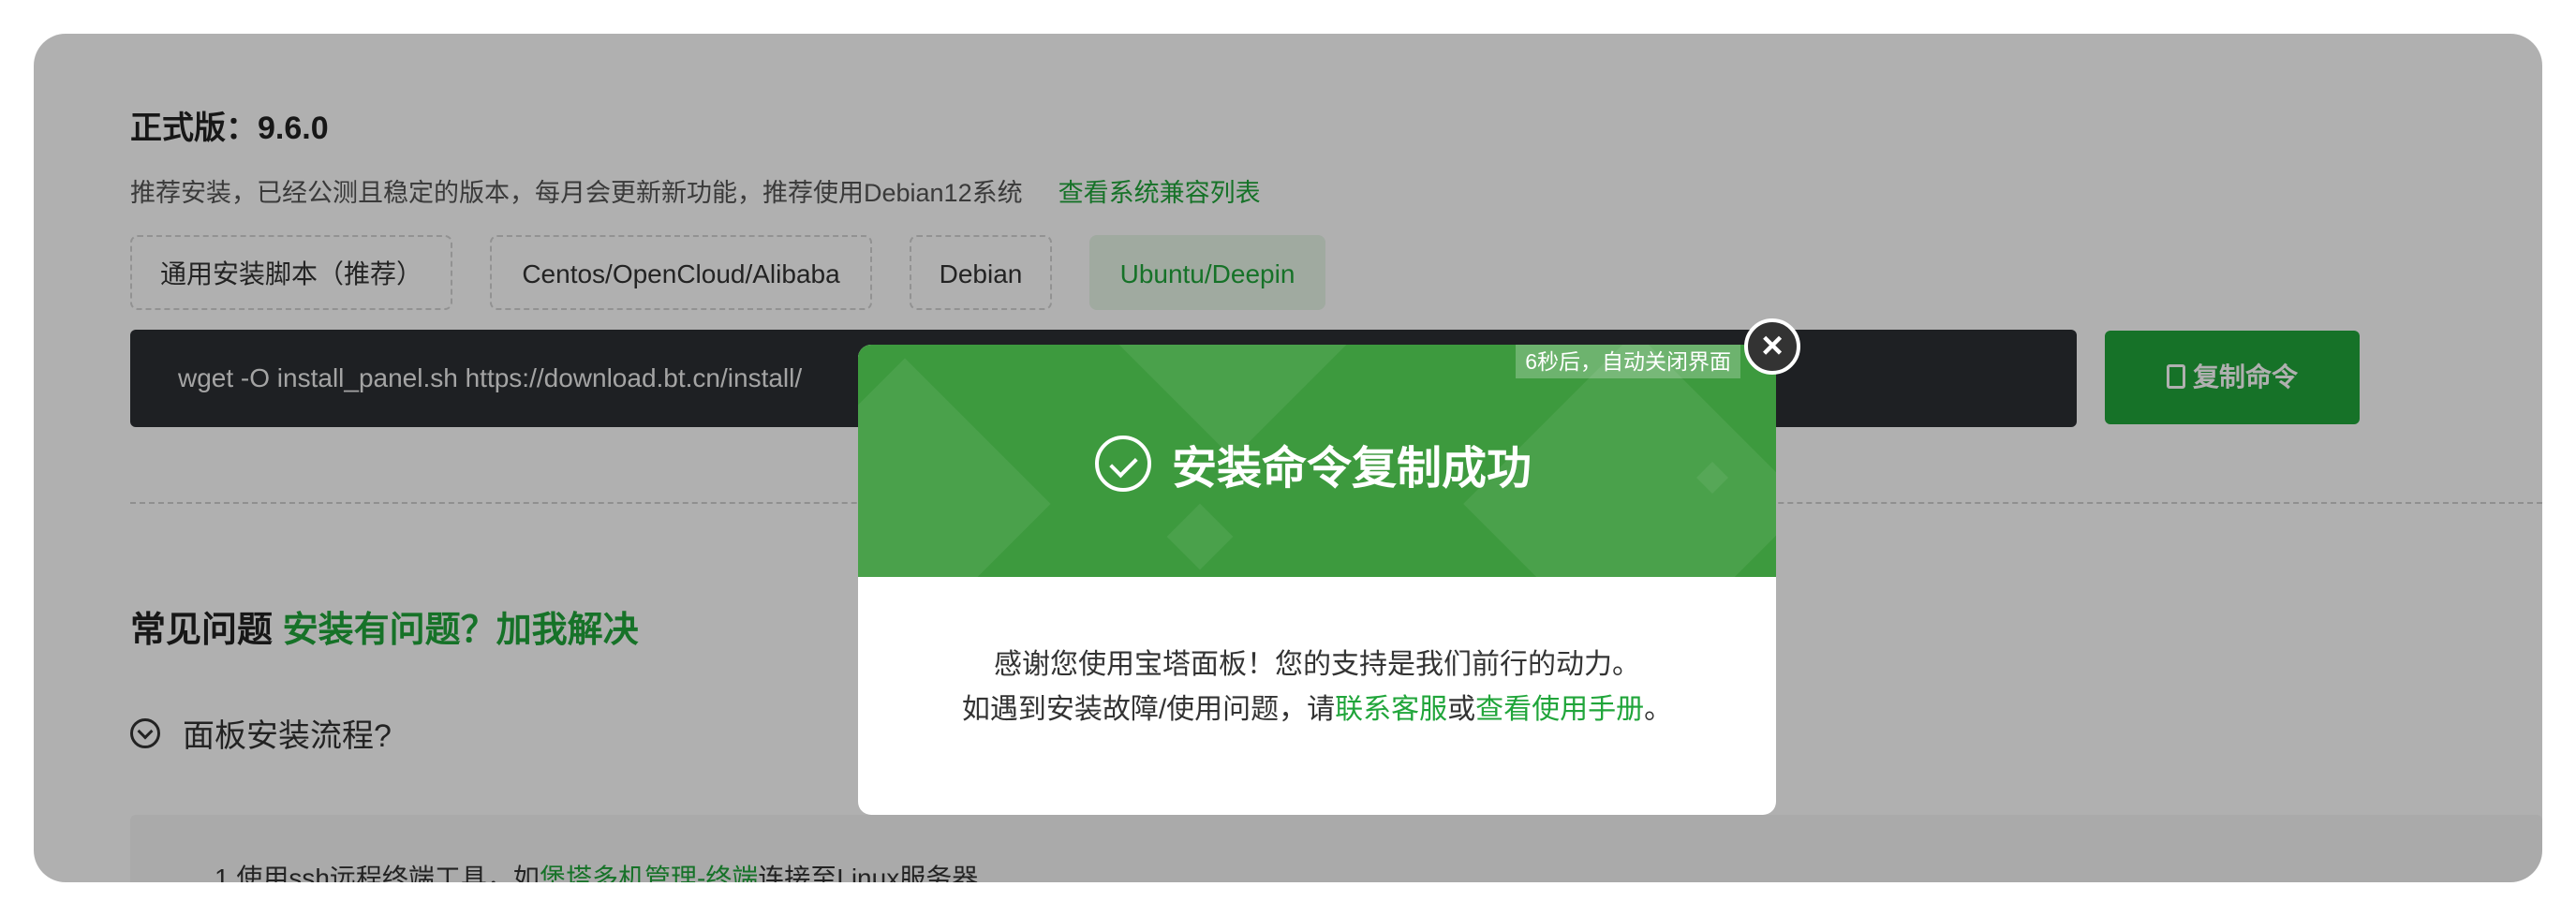 The image size is (2576, 916). I want to click on help-prefix: 如遇到安装故障/使用问题，请, so click(1148, 709).